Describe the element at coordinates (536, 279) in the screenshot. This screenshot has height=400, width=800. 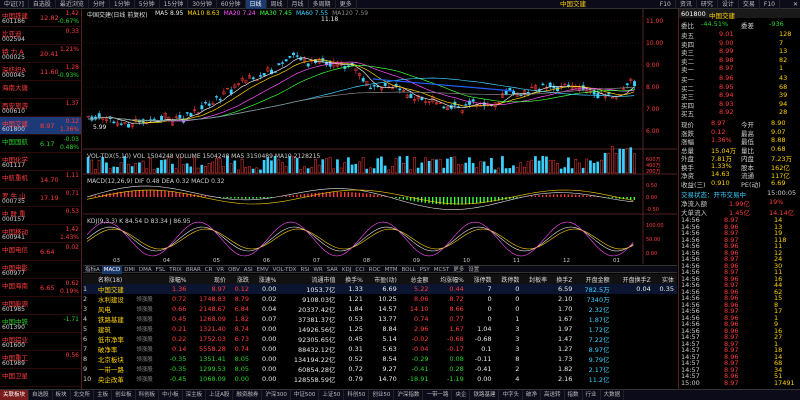
I see `table-header: 封板率` at that location.